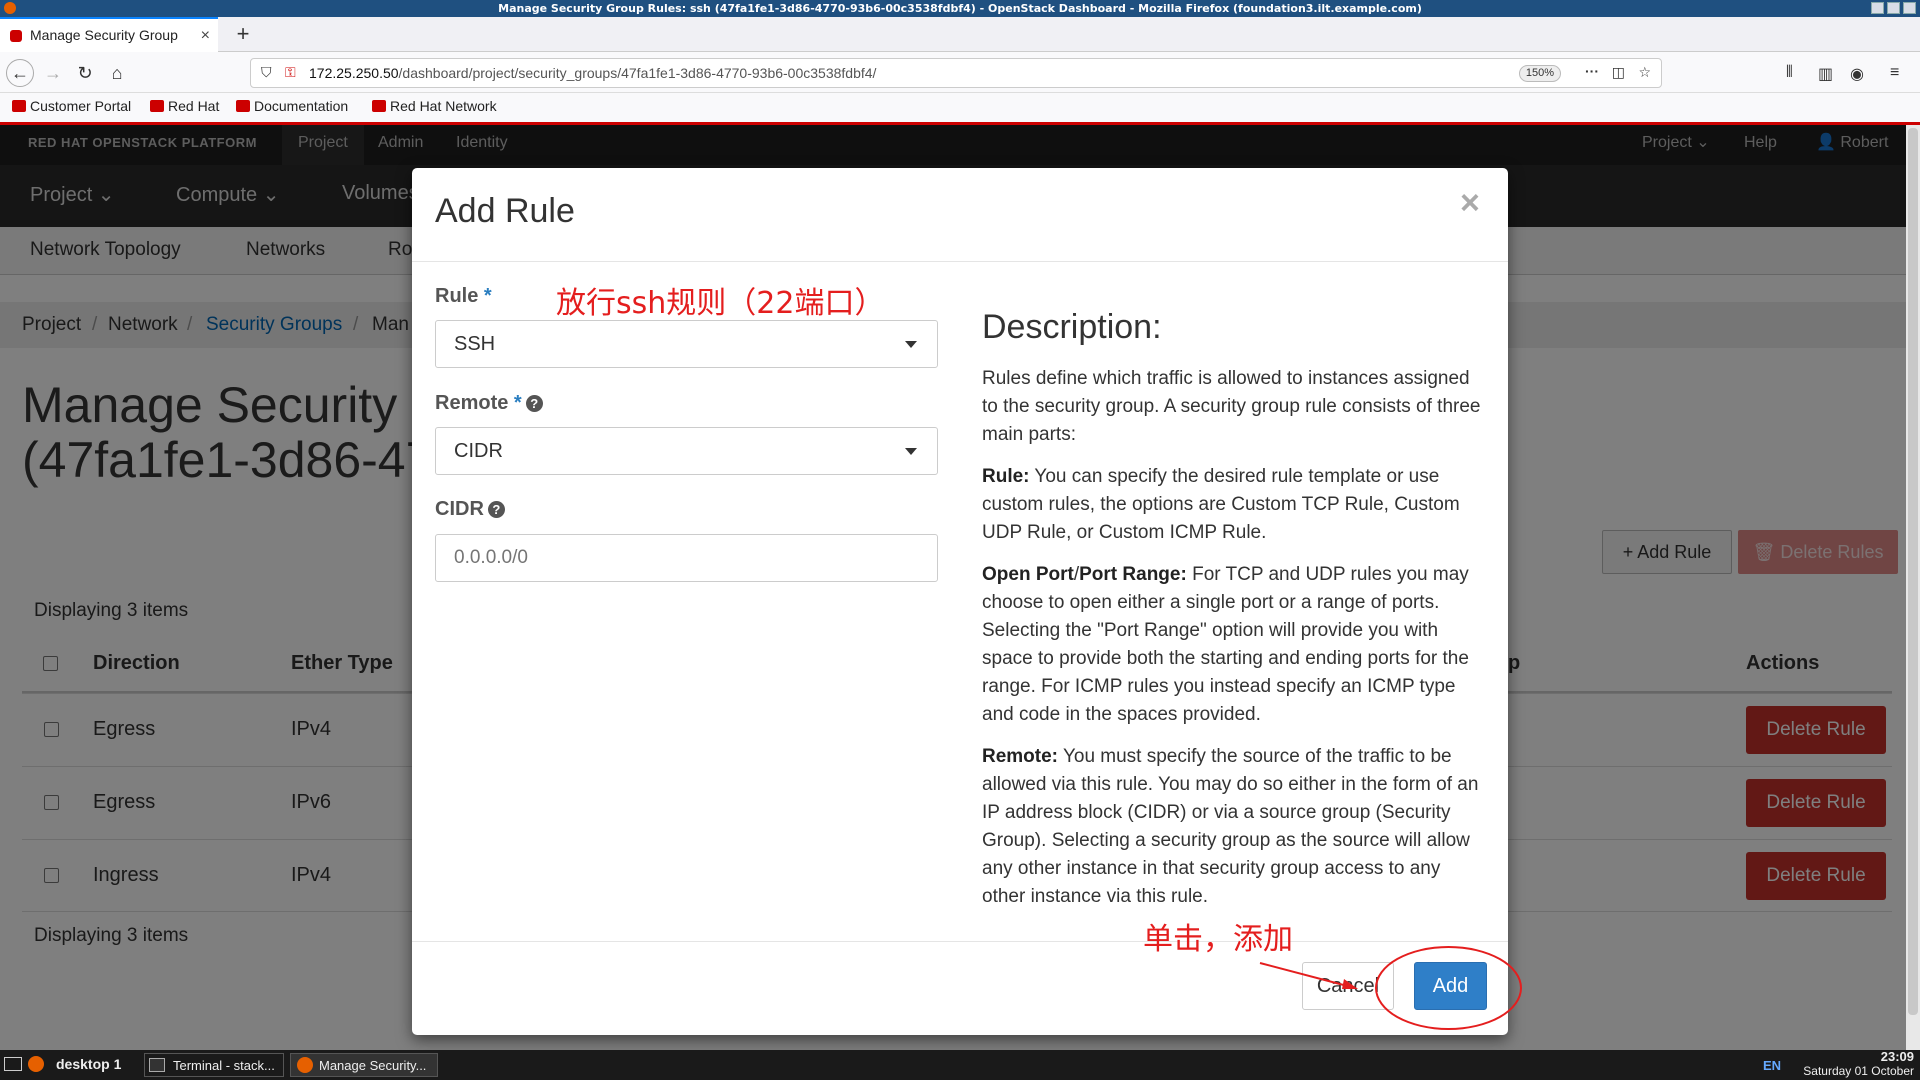 This screenshot has width=1920, height=1080. I want to click on remote-select: CIDR, so click(686, 451).